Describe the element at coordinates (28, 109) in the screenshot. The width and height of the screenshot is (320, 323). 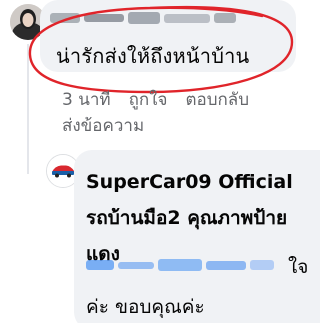
I see `thread-connector-line` at that location.